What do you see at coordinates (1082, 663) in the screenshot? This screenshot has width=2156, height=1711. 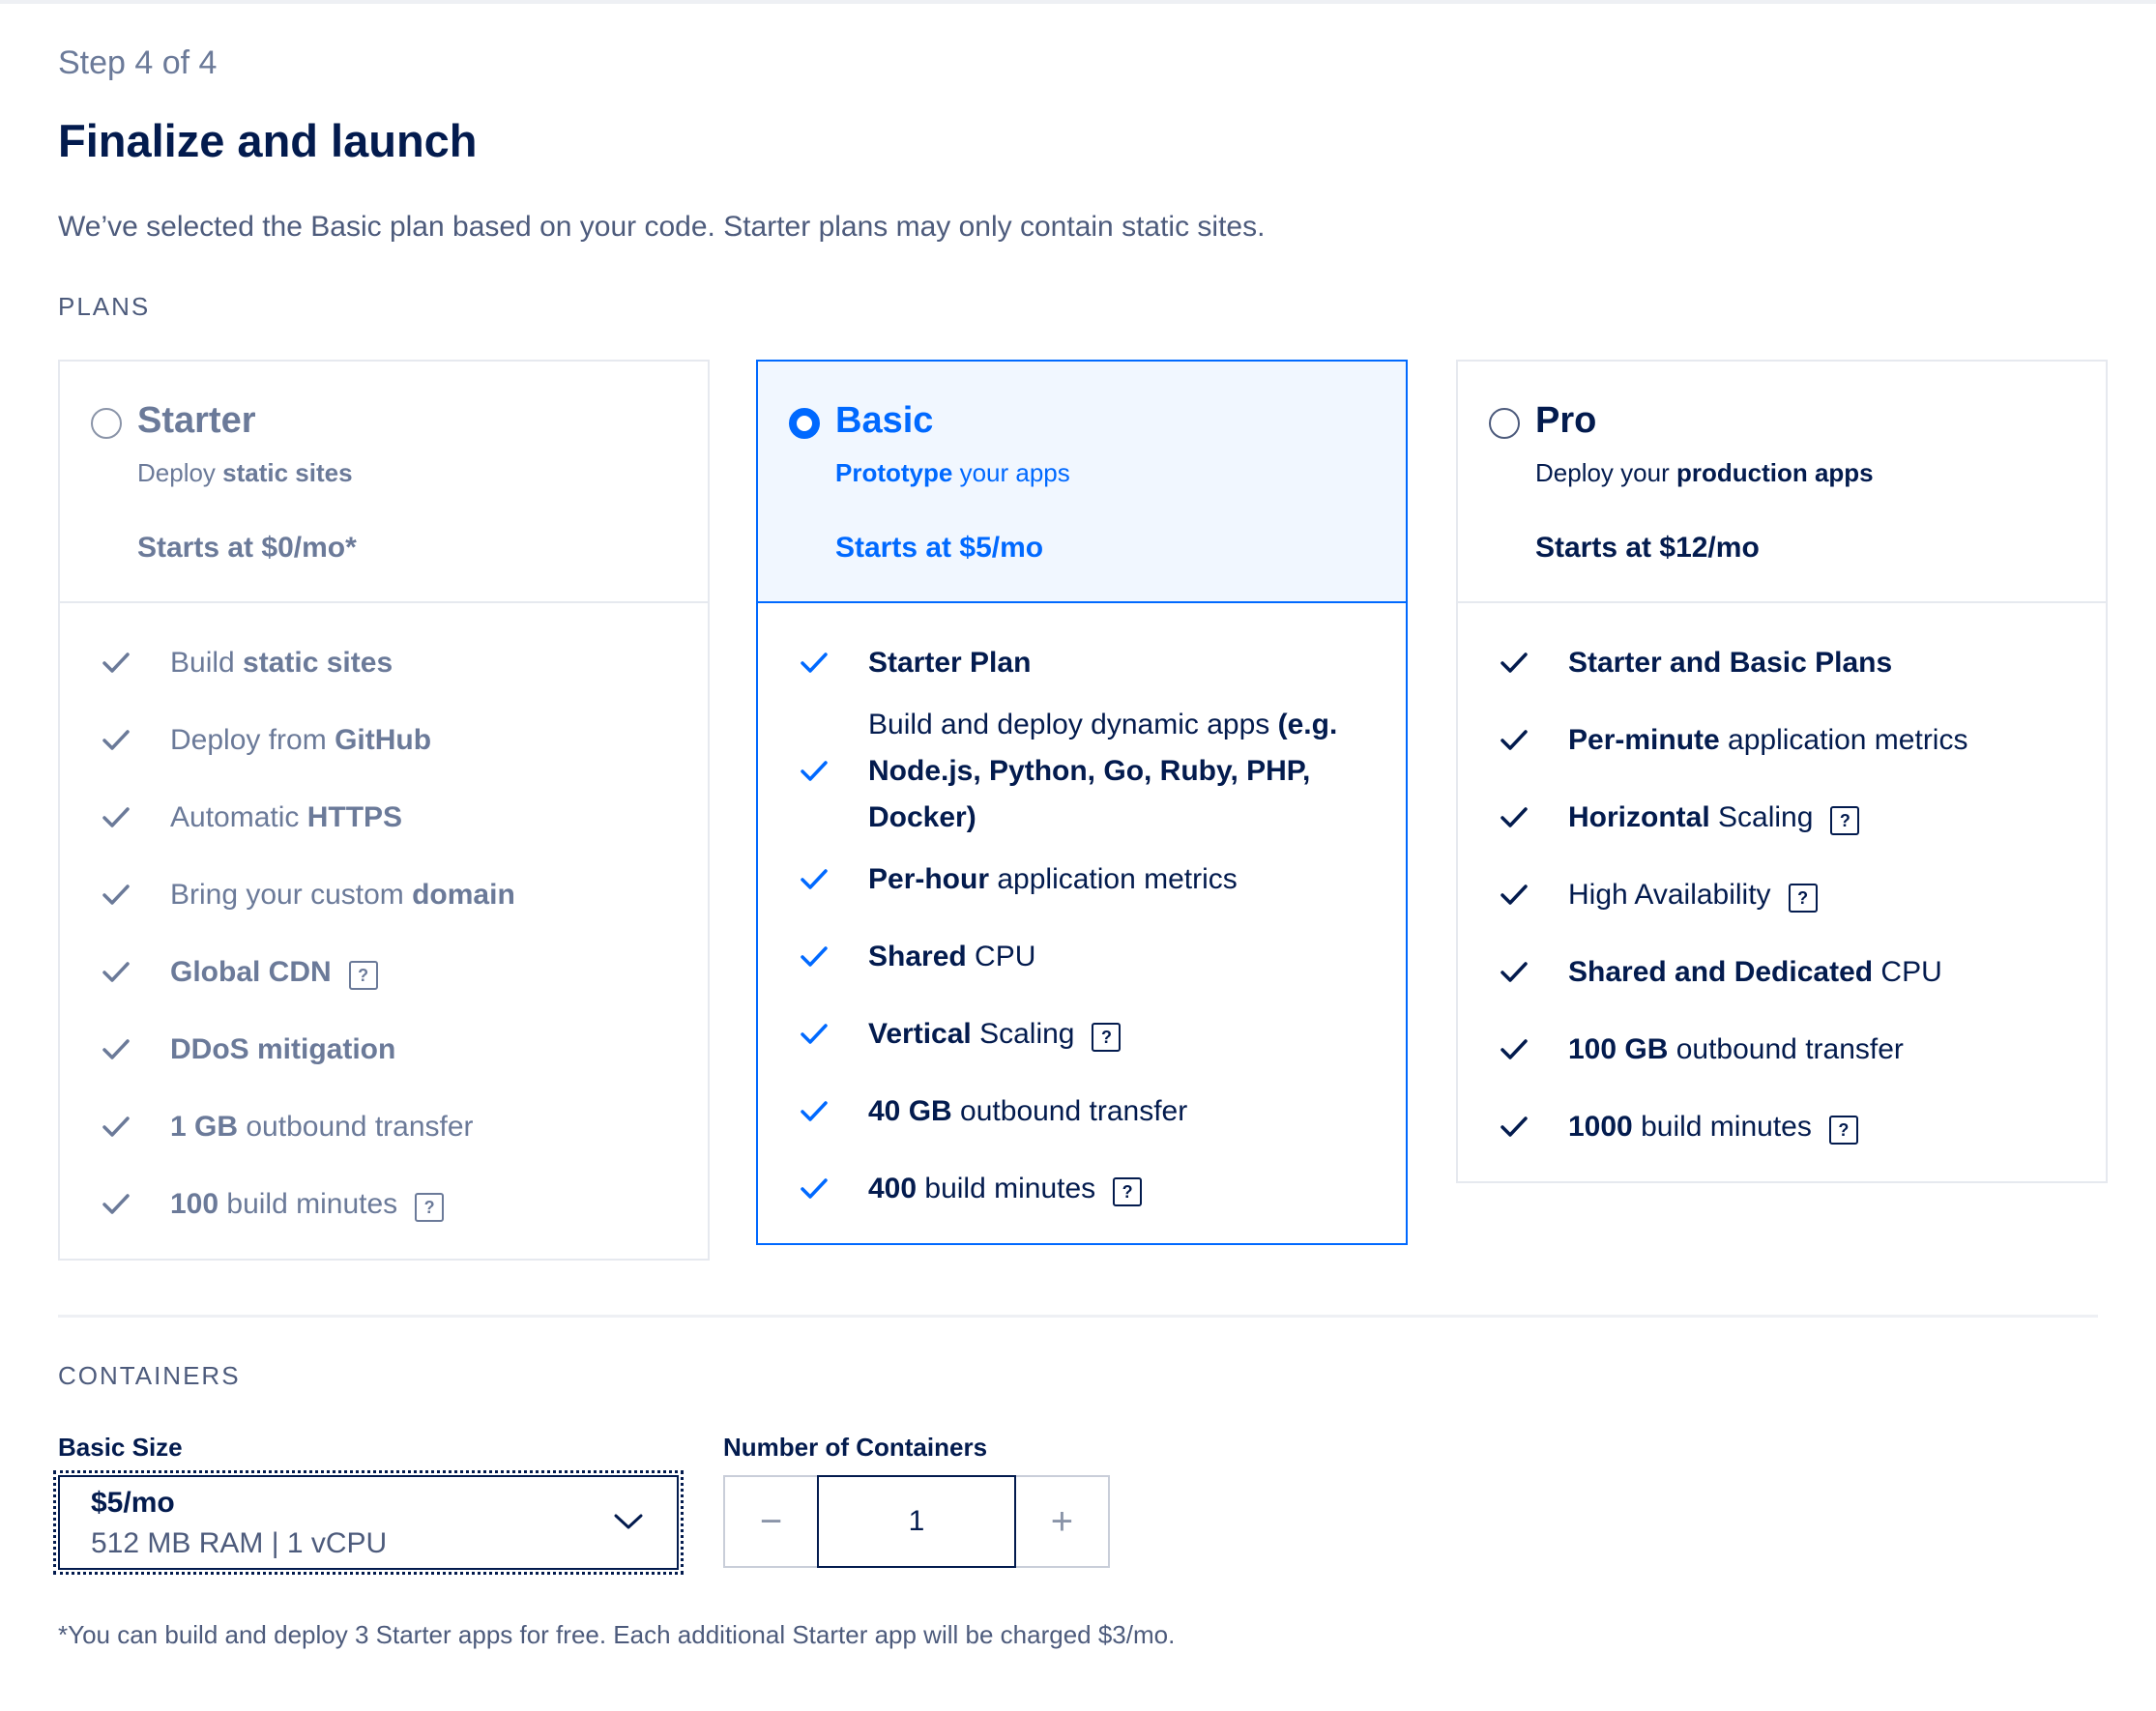 I see `plan-feature-item: Starter Plan` at bounding box center [1082, 663].